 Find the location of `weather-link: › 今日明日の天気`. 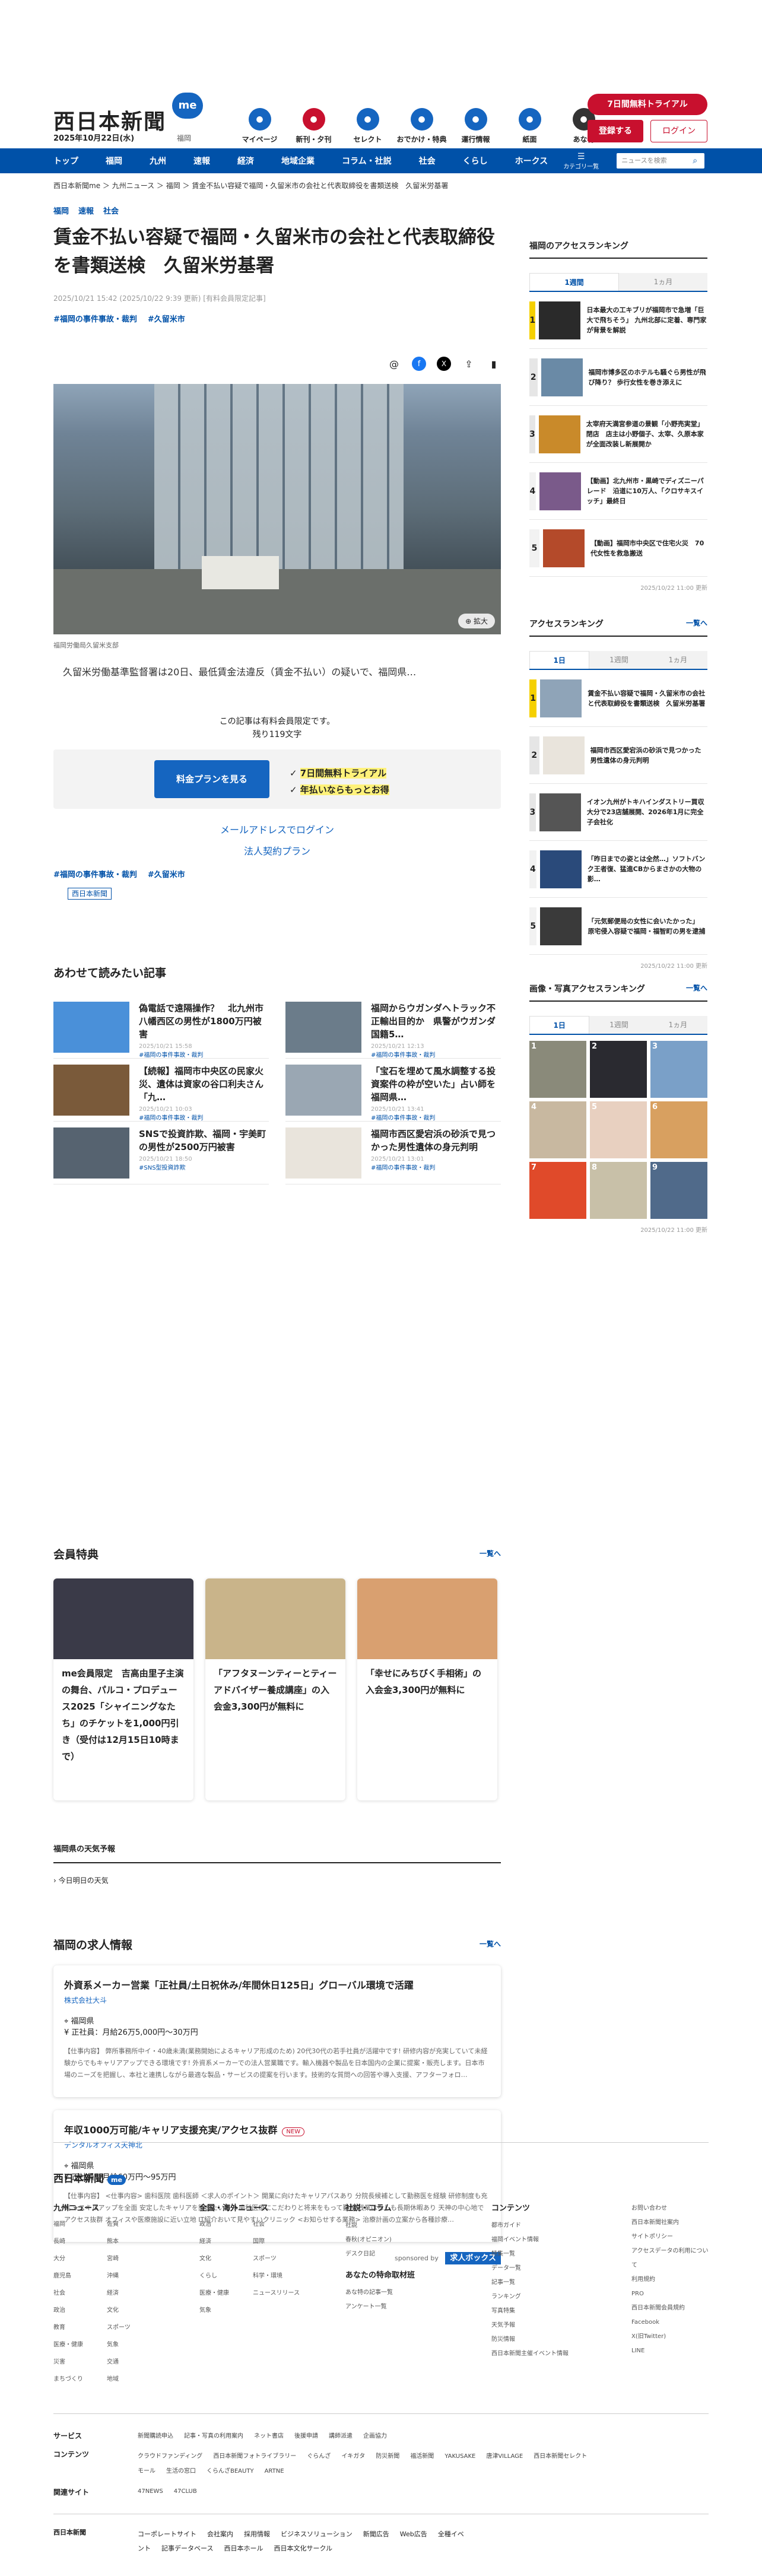

weather-link: › 今日明日の天気 is located at coordinates (277, 1880).